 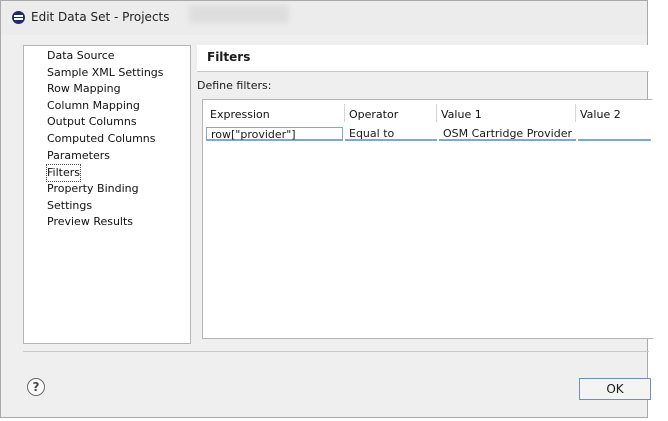 I want to click on column-header-value-1: Value 1, so click(x=461, y=114).